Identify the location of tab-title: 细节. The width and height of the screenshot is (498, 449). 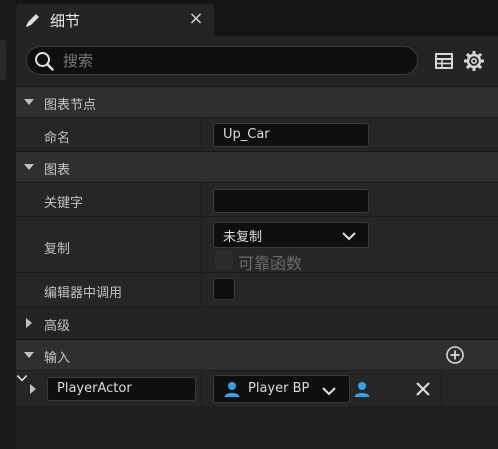
(65, 21).